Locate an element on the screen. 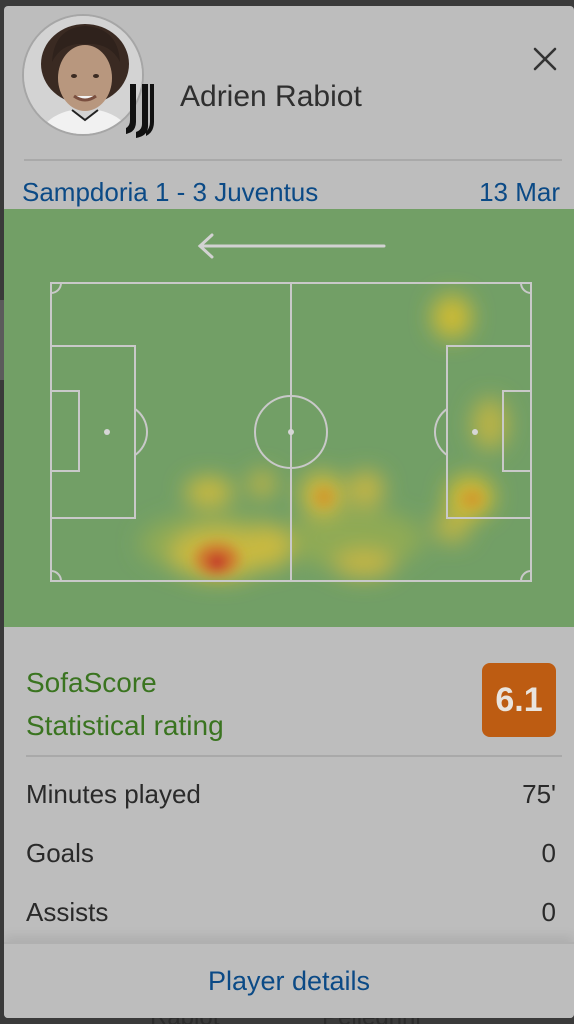 This screenshot has width=574, height=1024. modal-footer: Player details is located at coordinates (289, 980).